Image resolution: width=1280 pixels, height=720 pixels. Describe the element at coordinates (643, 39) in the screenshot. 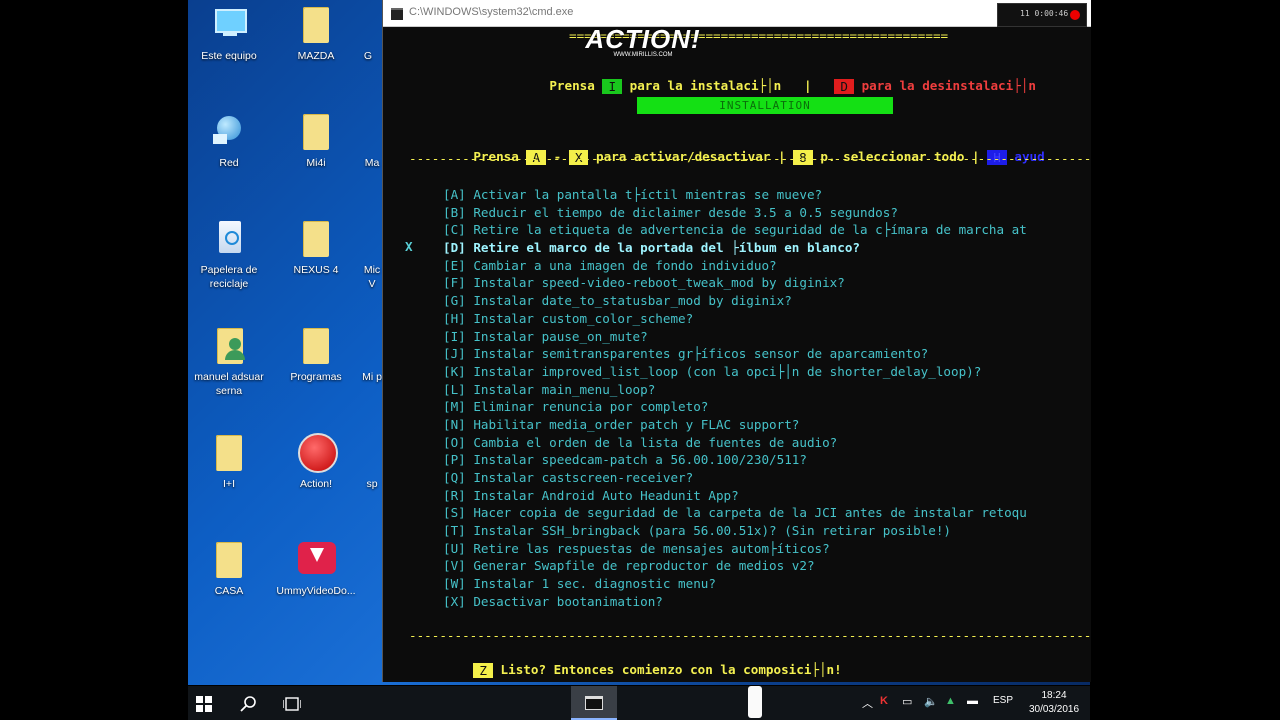

I see `watermark-brand: ACTION!` at that location.